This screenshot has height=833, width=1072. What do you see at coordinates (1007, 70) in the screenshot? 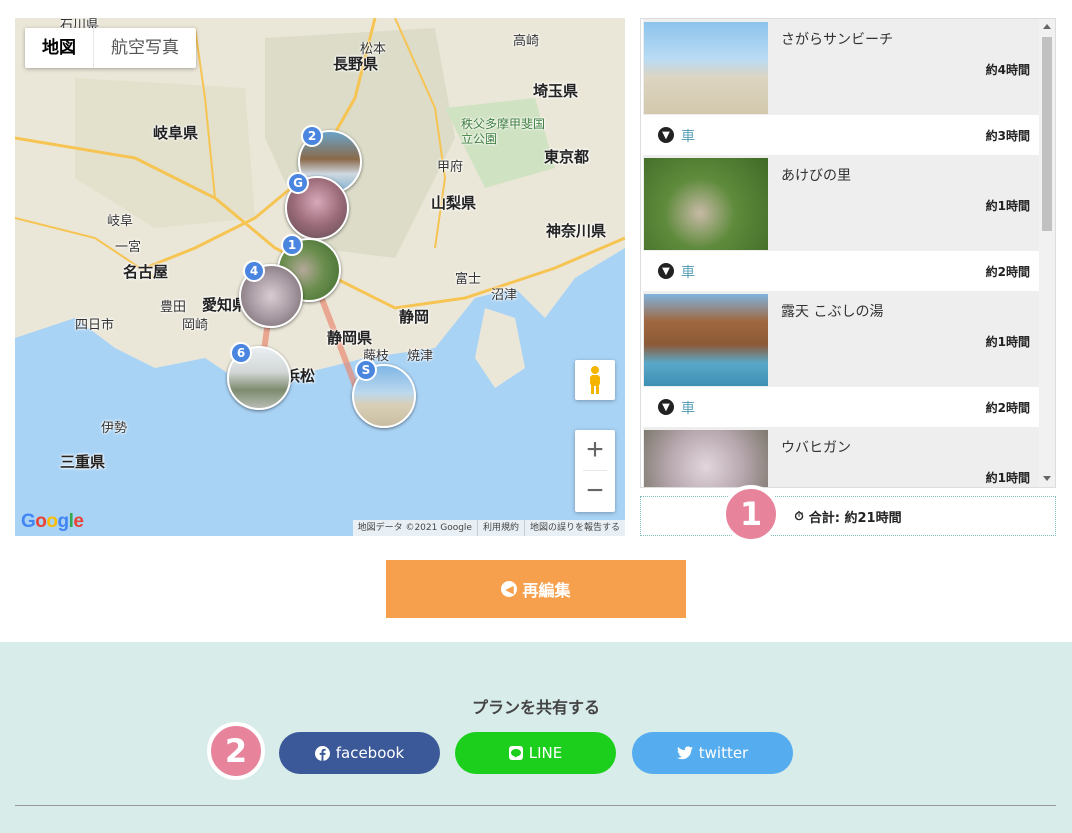
I see `spot-duration: 約4時間` at bounding box center [1007, 70].